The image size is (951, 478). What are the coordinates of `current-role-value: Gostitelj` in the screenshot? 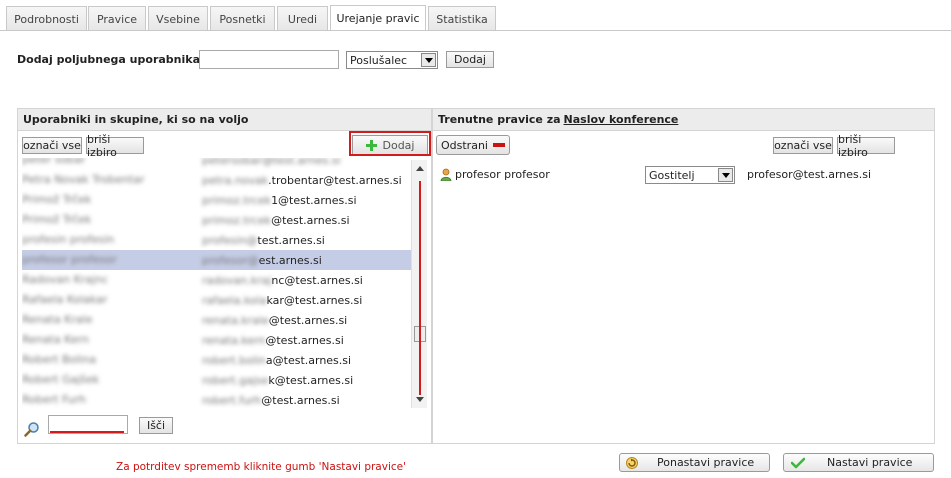 It's located at (672, 175).